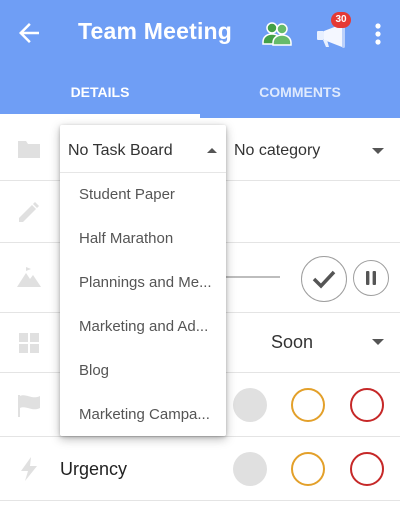 This screenshot has width=400, height=505. I want to click on people-icon, so click(277, 33).